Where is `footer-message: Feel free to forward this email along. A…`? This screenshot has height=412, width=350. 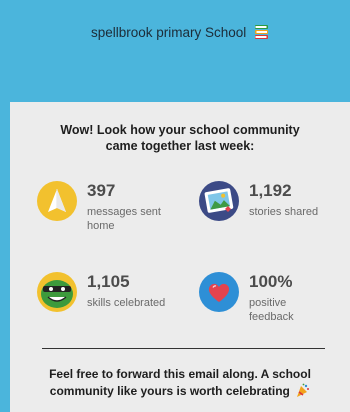 footer-message: Feel free to forward this email along. A… is located at coordinates (180, 384).